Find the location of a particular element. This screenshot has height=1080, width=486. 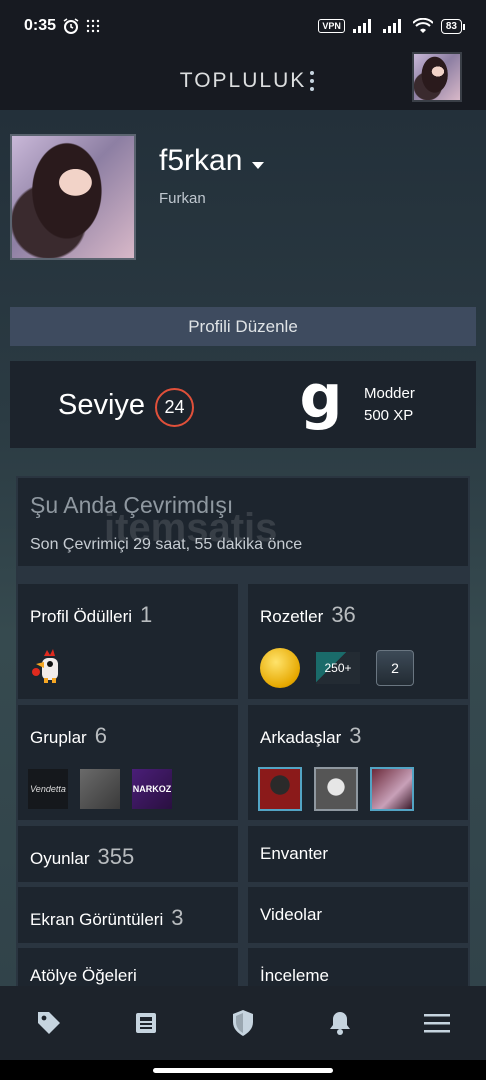

bottom-nav is located at coordinates (243, 1023).